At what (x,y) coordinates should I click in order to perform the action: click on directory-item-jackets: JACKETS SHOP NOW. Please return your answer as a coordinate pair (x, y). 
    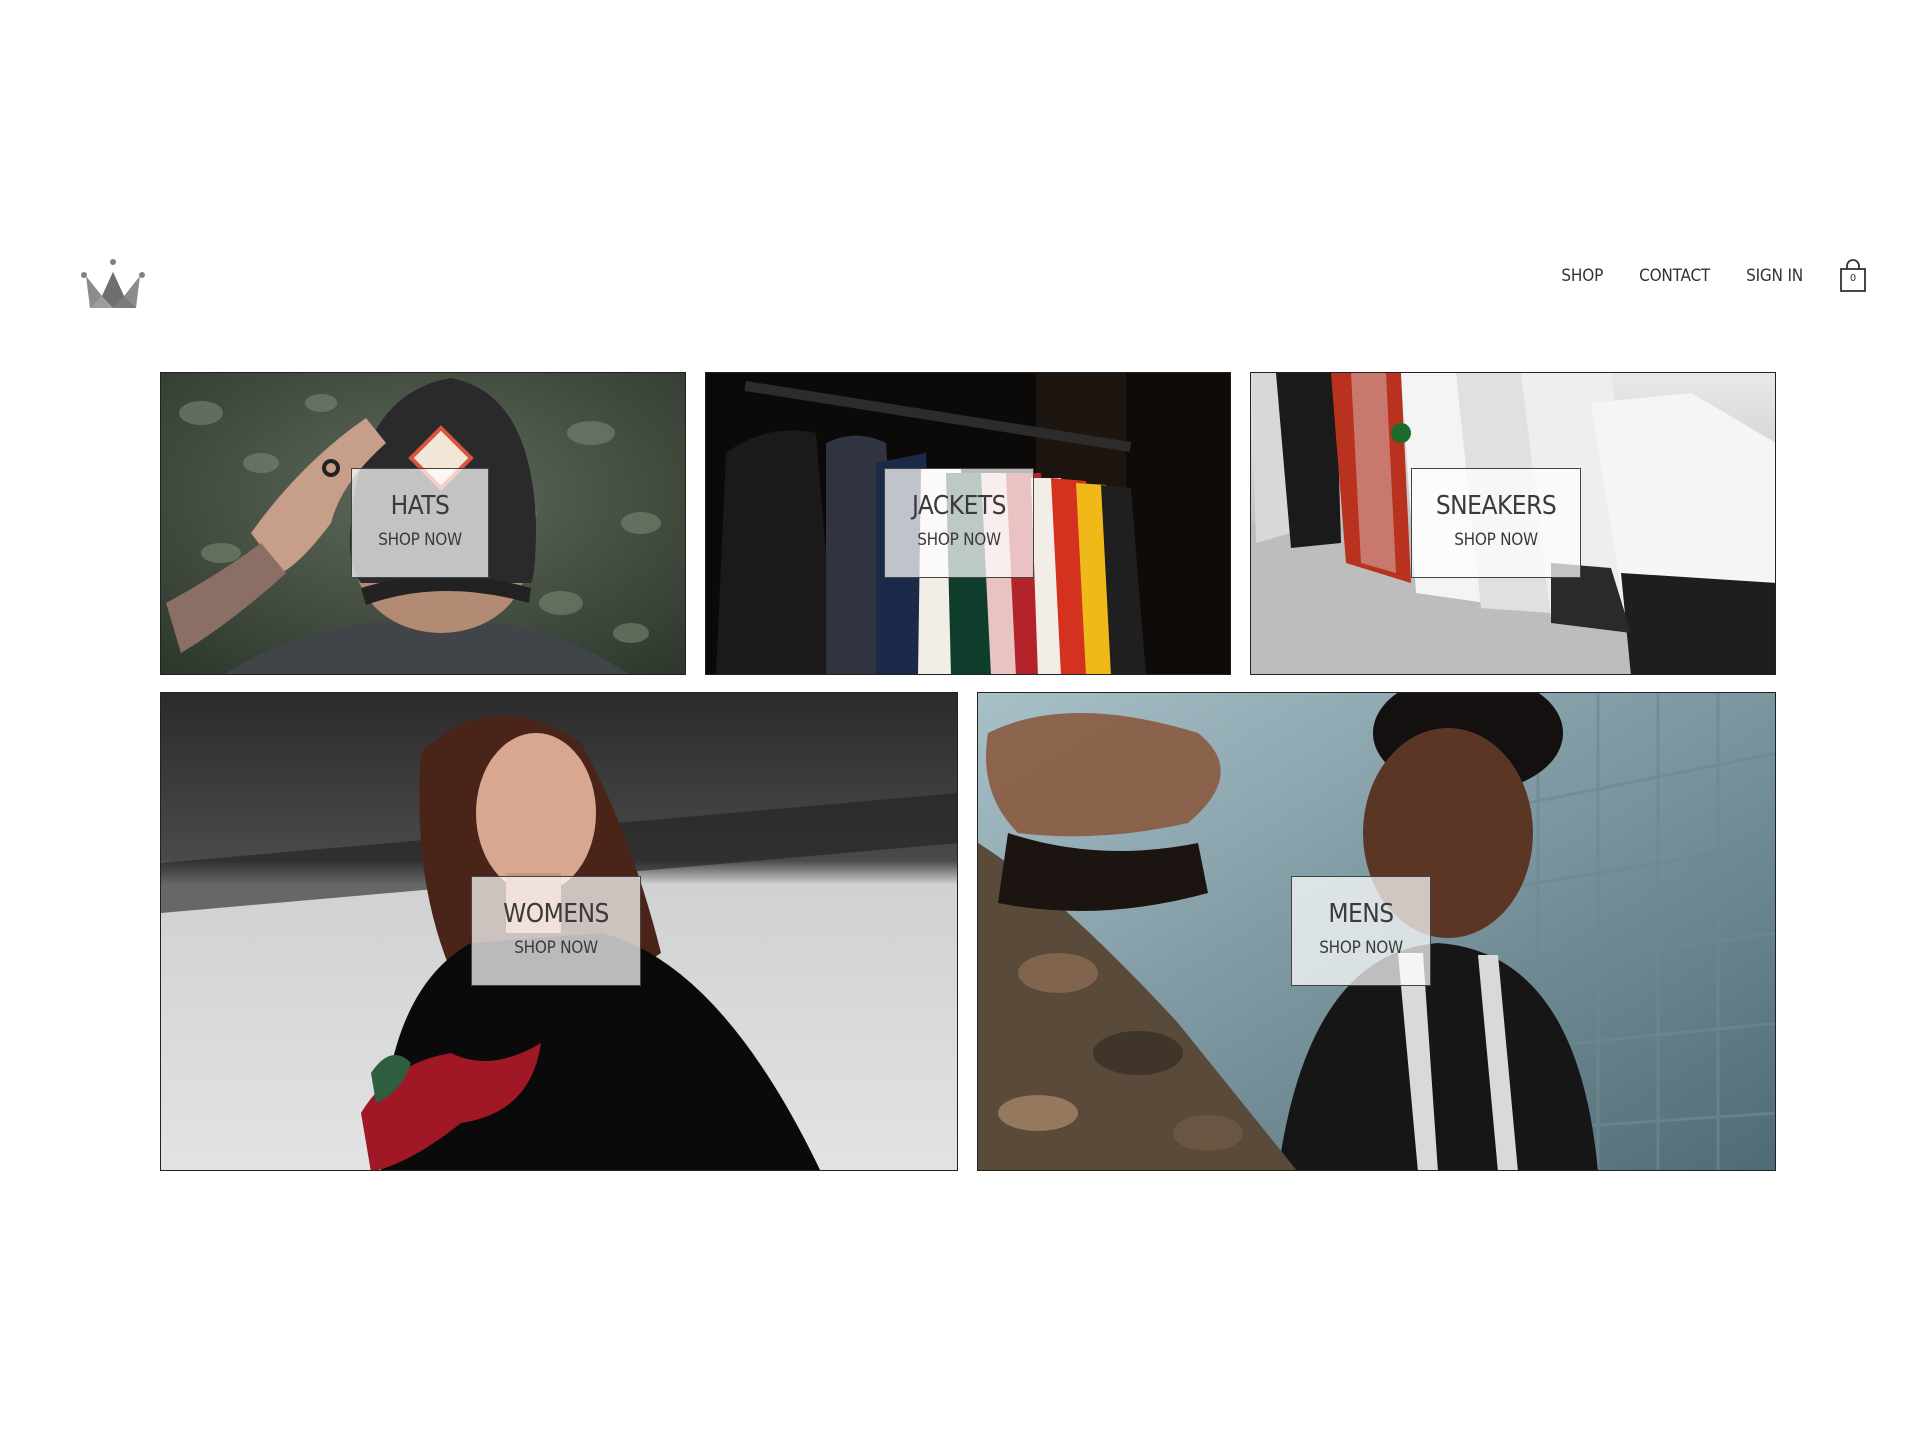
    Looking at the image, I should click on (968, 523).